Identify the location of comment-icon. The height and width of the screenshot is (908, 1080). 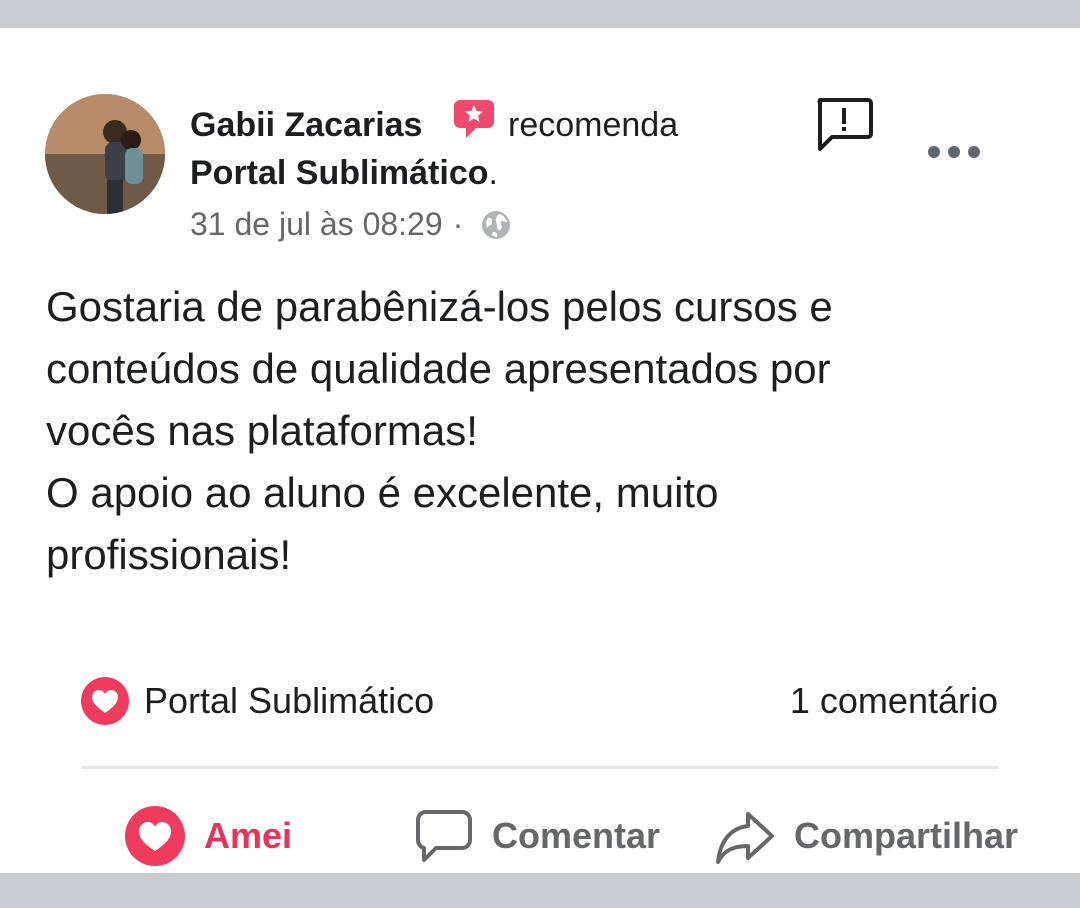
(444, 836).